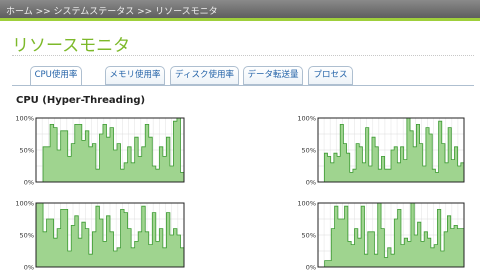  What do you see at coordinates (81, 100) in the screenshot?
I see `section-title: CPU (Hyper-Threading)` at bounding box center [81, 100].